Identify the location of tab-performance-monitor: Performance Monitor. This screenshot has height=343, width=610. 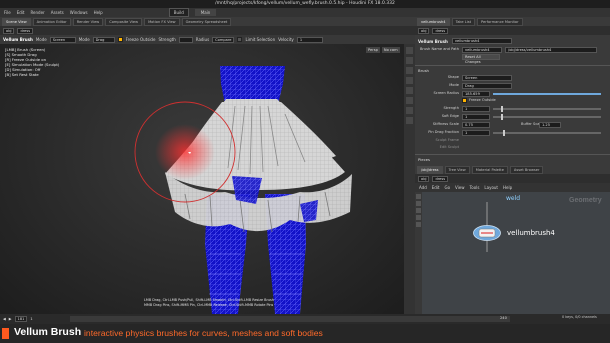
(499, 21).